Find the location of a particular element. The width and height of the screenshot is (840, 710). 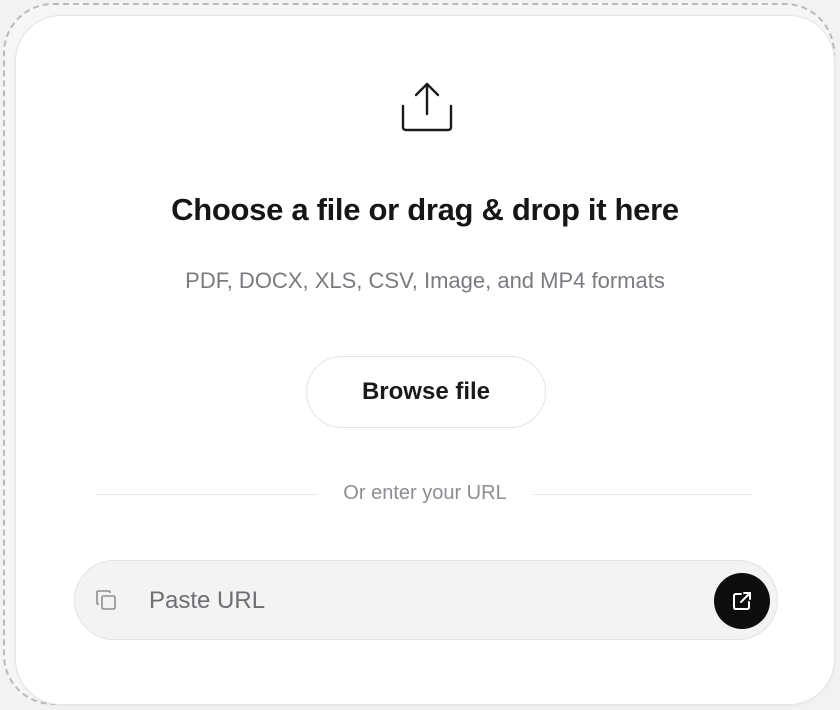

open-url-button is located at coordinates (742, 601).